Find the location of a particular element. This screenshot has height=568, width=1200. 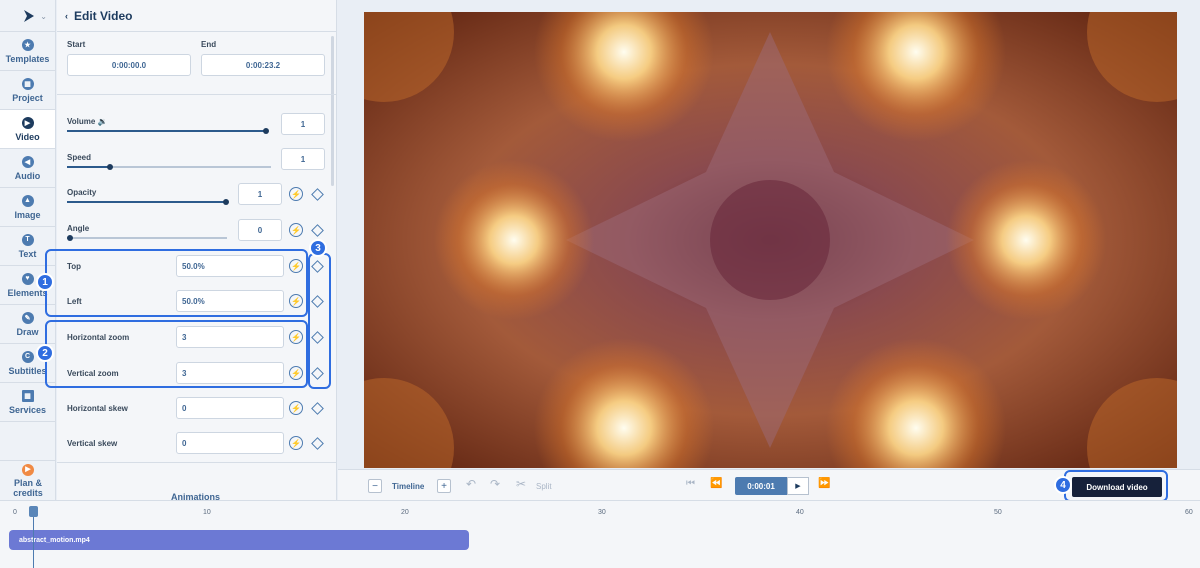

timeline: 0 10 20 30 40 50 60 abstract_motion.mp4 is located at coordinates (600, 534).